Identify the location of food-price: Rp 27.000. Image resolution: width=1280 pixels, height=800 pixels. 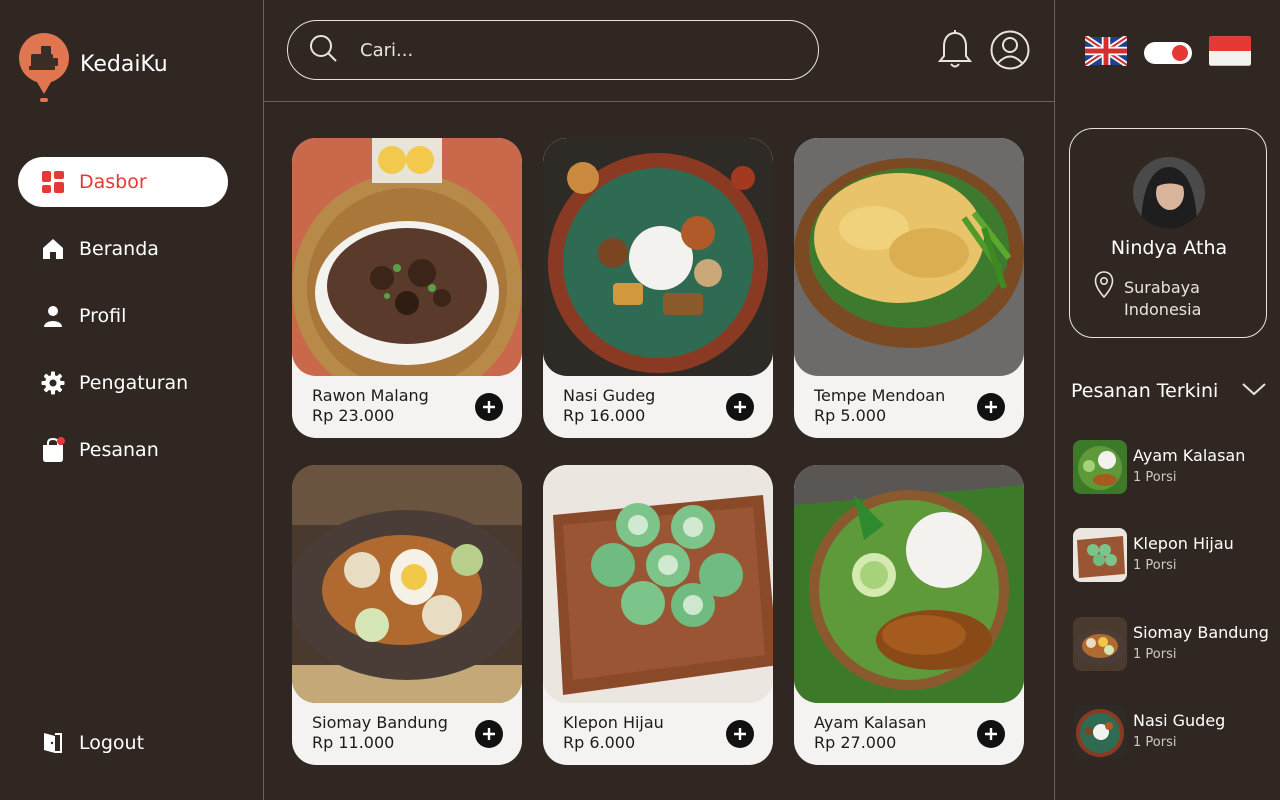
(855, 742).